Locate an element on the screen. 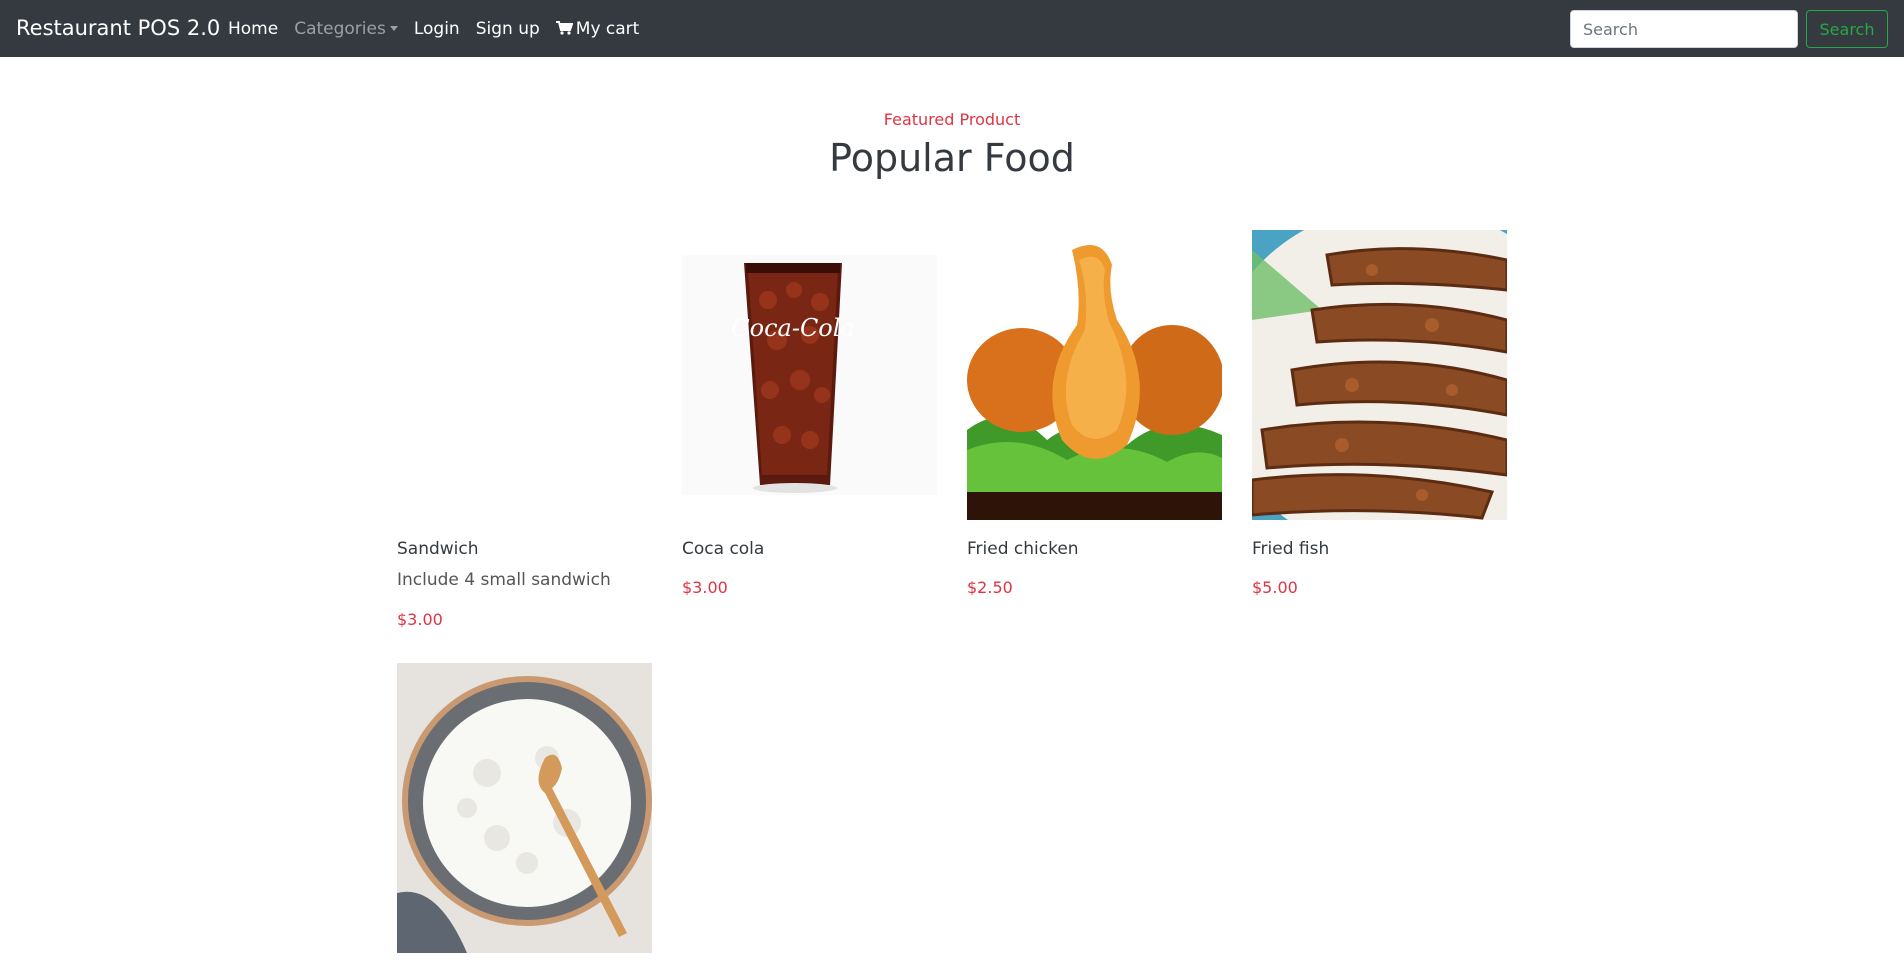 Image resolution: width=1904 pixels, height=964 pixels. brand-logo-text: Restaurant POS 2.0 is located at coordinates (118, 28).